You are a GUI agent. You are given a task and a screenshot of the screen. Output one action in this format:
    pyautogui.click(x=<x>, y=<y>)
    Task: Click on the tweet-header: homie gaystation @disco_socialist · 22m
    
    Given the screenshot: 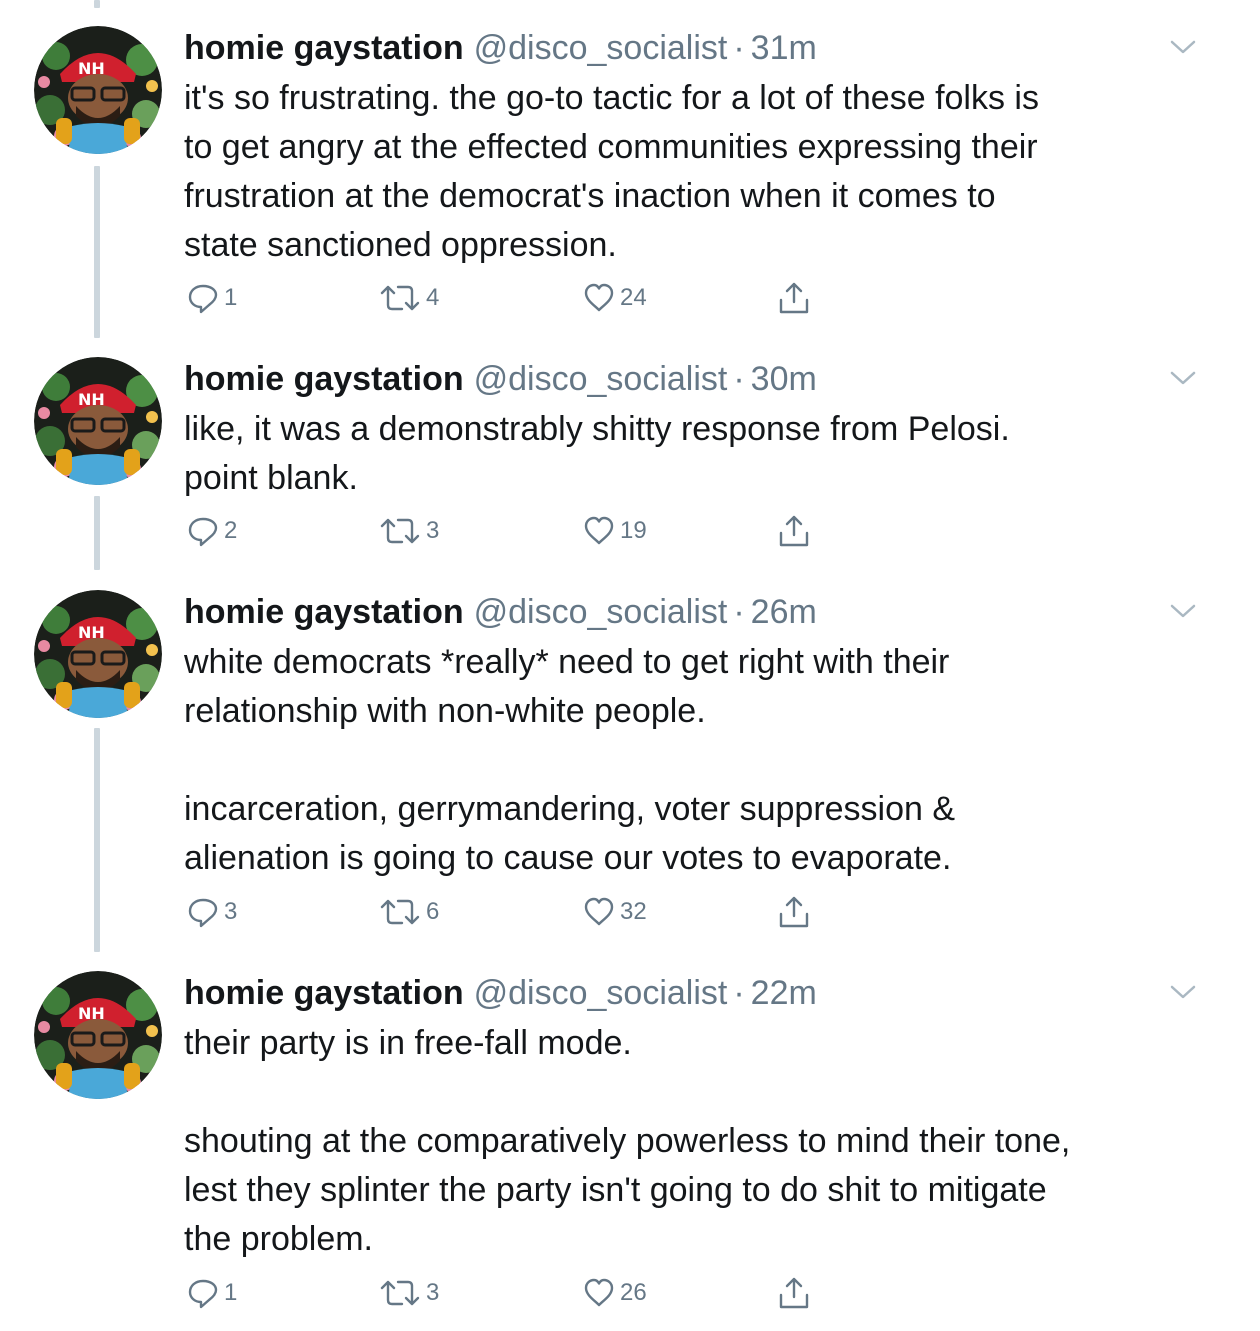 What is the action you would take?
    pyautogui.click(x=694, y=993)
    